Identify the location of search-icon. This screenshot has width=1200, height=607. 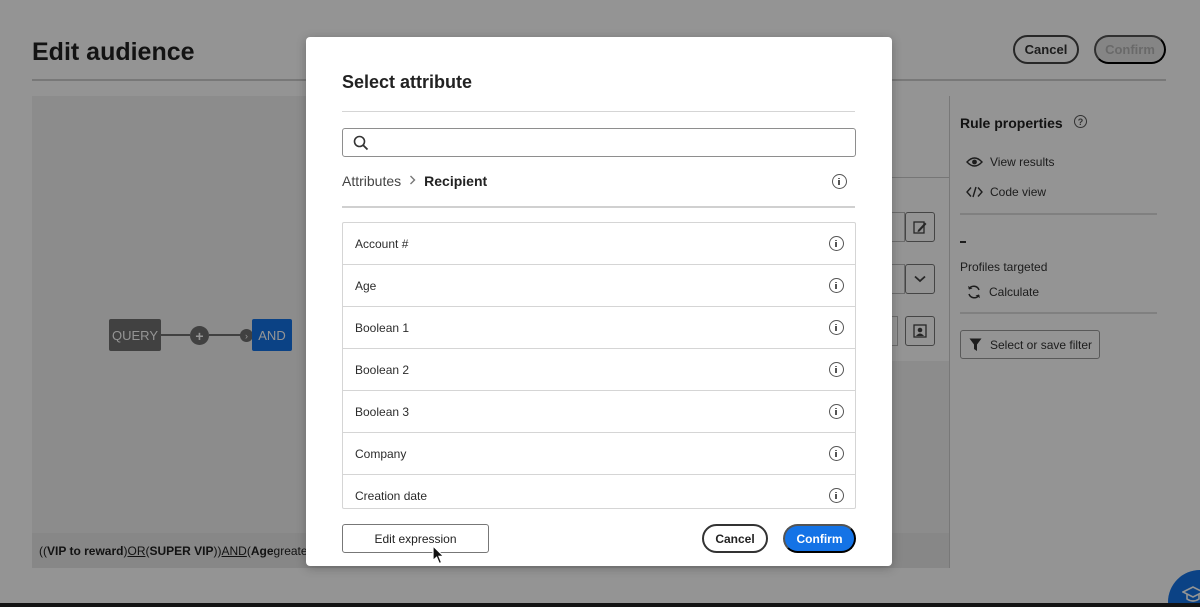
(361, 143).